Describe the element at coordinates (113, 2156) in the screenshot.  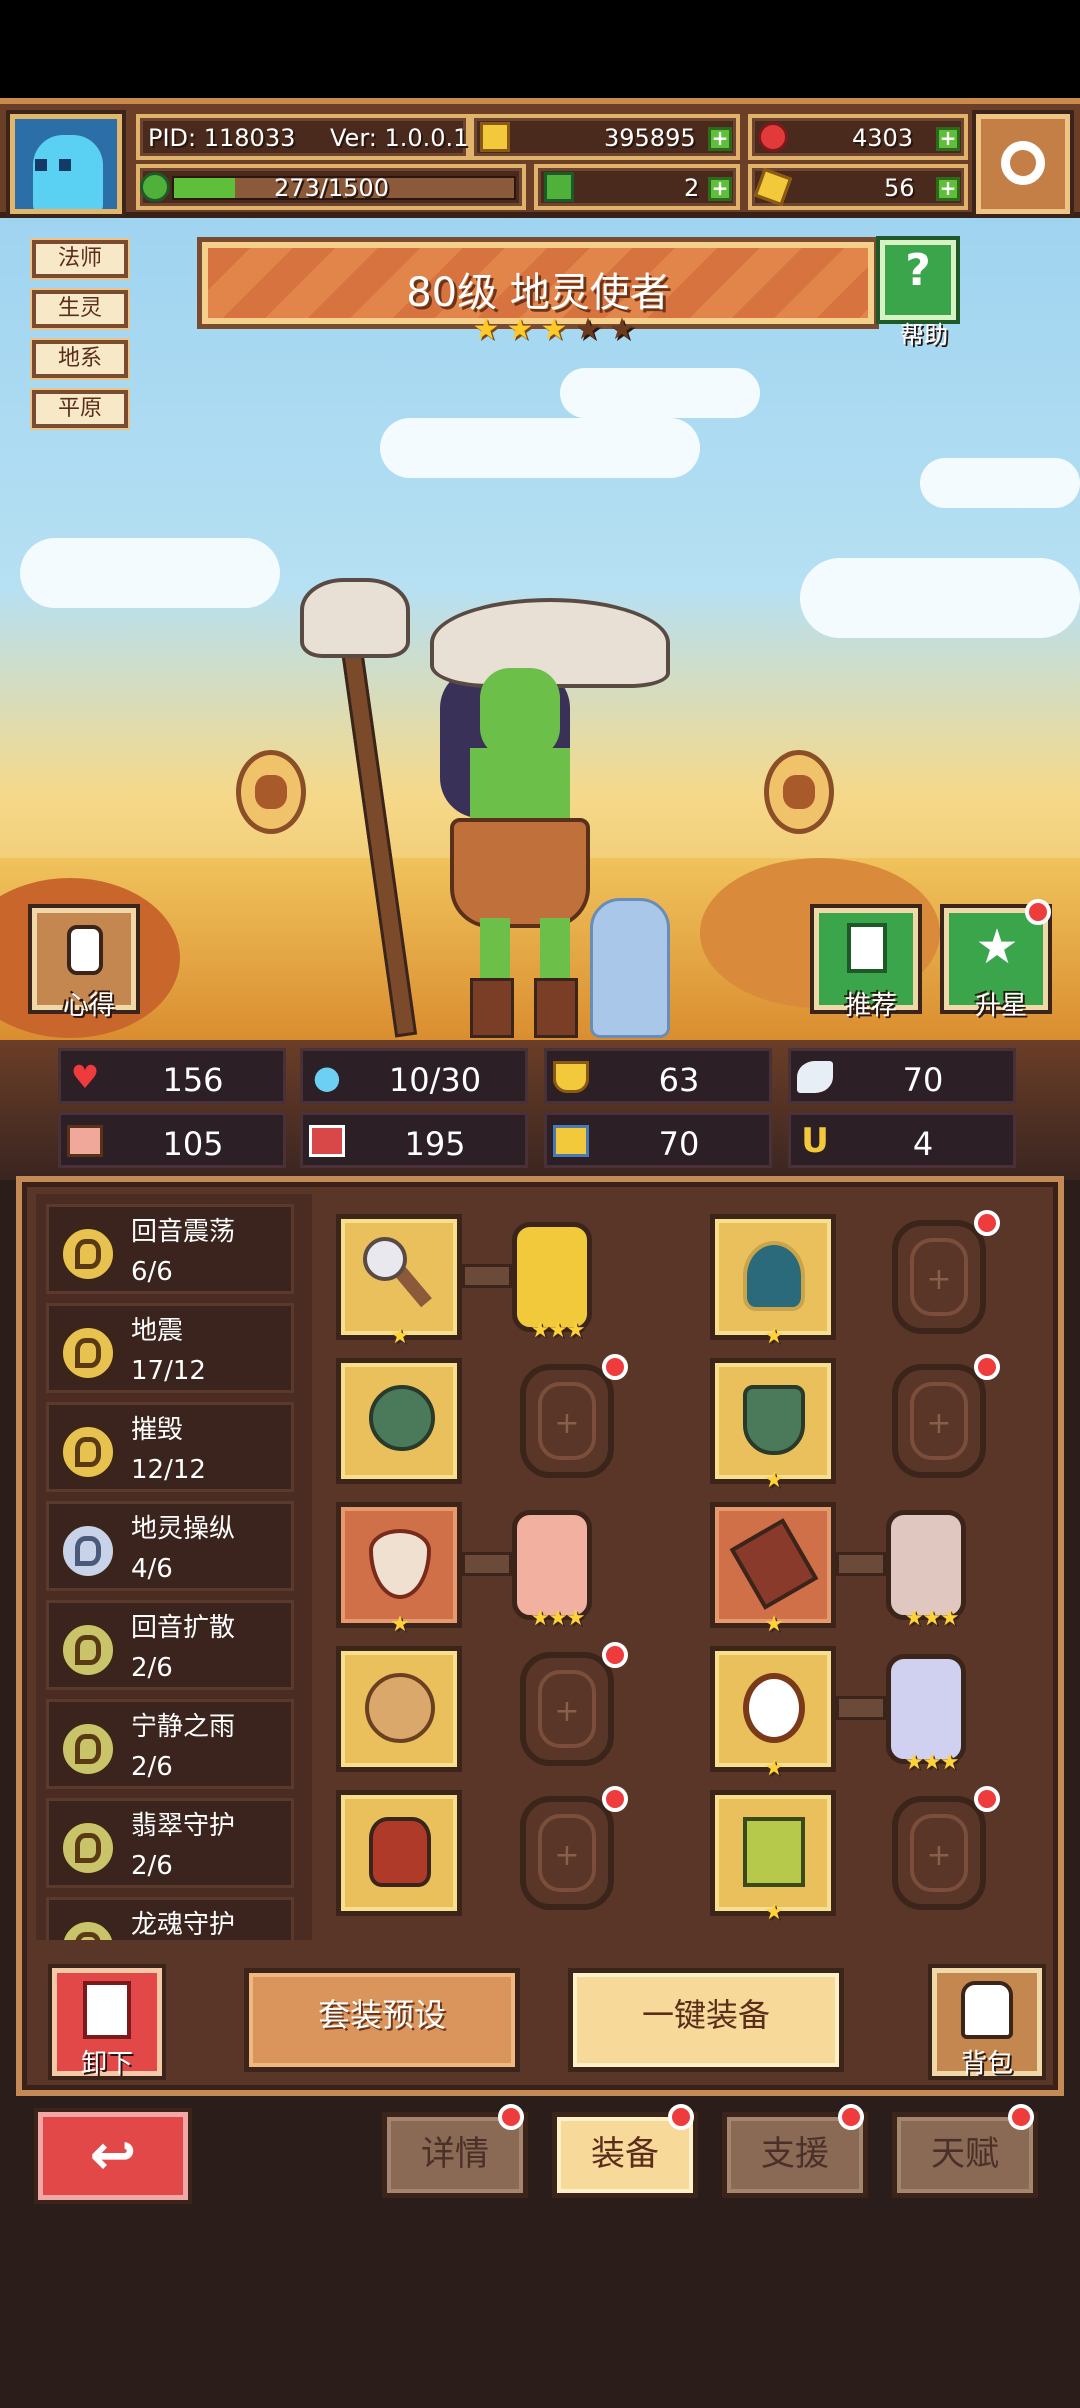
I see `back-button: ↩` at that location.